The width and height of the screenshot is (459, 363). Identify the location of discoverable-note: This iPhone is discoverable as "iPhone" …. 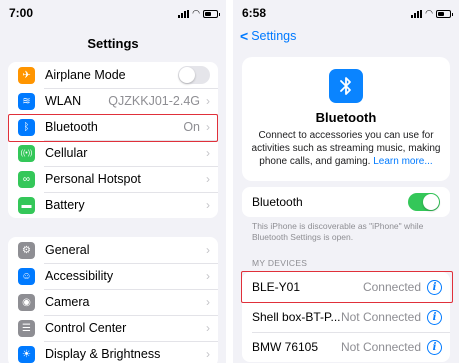
(338, 231).